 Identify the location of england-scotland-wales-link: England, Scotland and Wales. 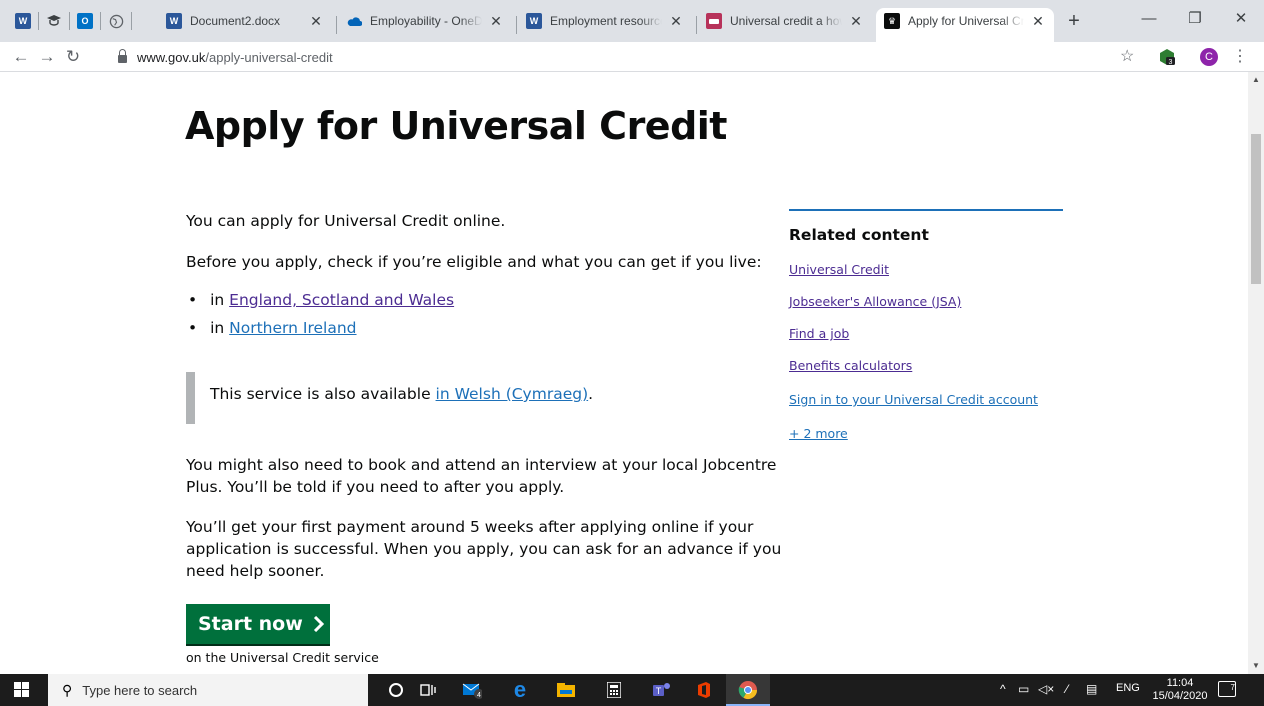
(341, 300).